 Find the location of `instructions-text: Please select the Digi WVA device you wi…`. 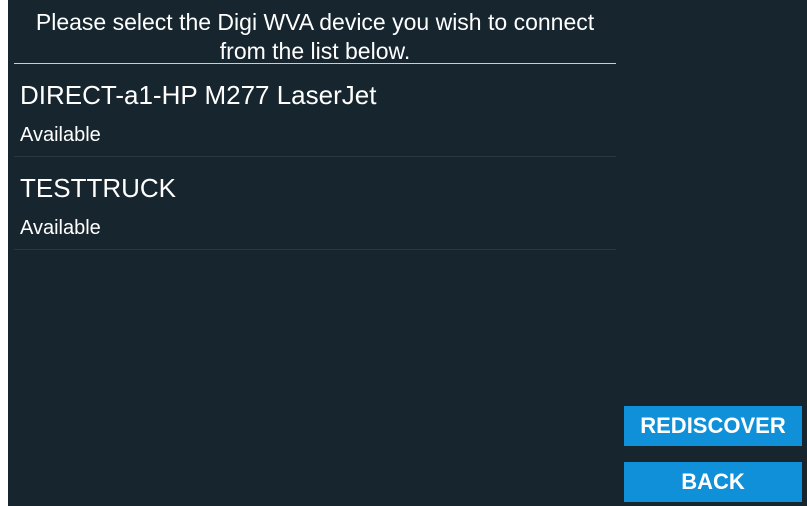

instructions-text: Please select the Digi WVA device you wi… is located at coordinates (315, 32).